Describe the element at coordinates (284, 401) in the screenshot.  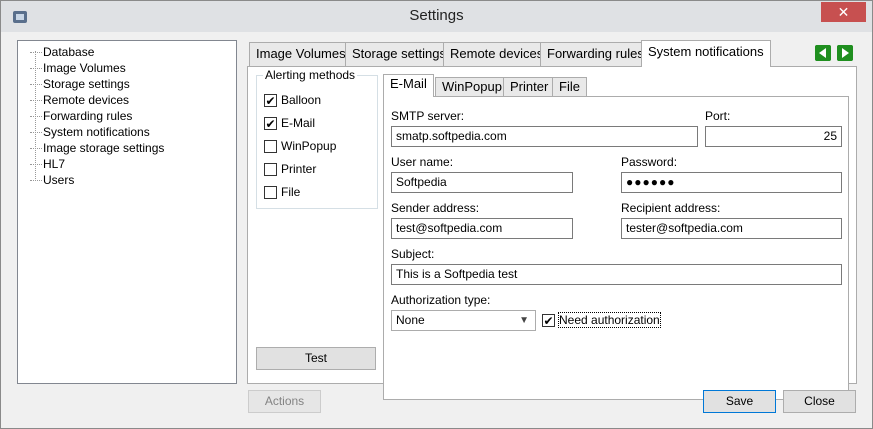
I see `actions-button: Actions` at that location.